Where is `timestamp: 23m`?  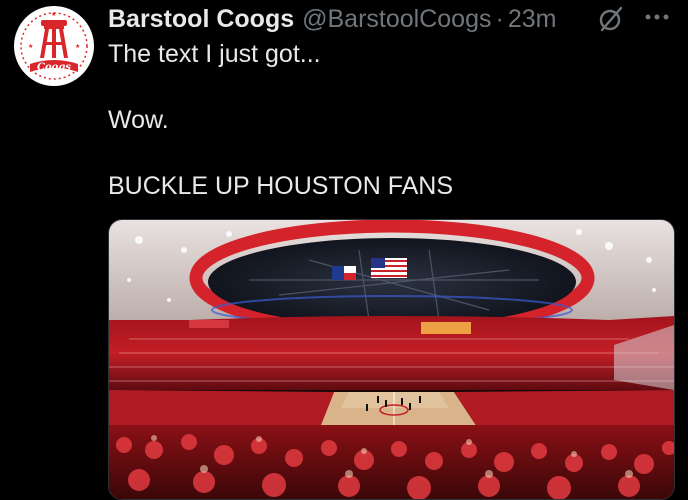
timestamp: 23m is located at coordinates (532, 19).